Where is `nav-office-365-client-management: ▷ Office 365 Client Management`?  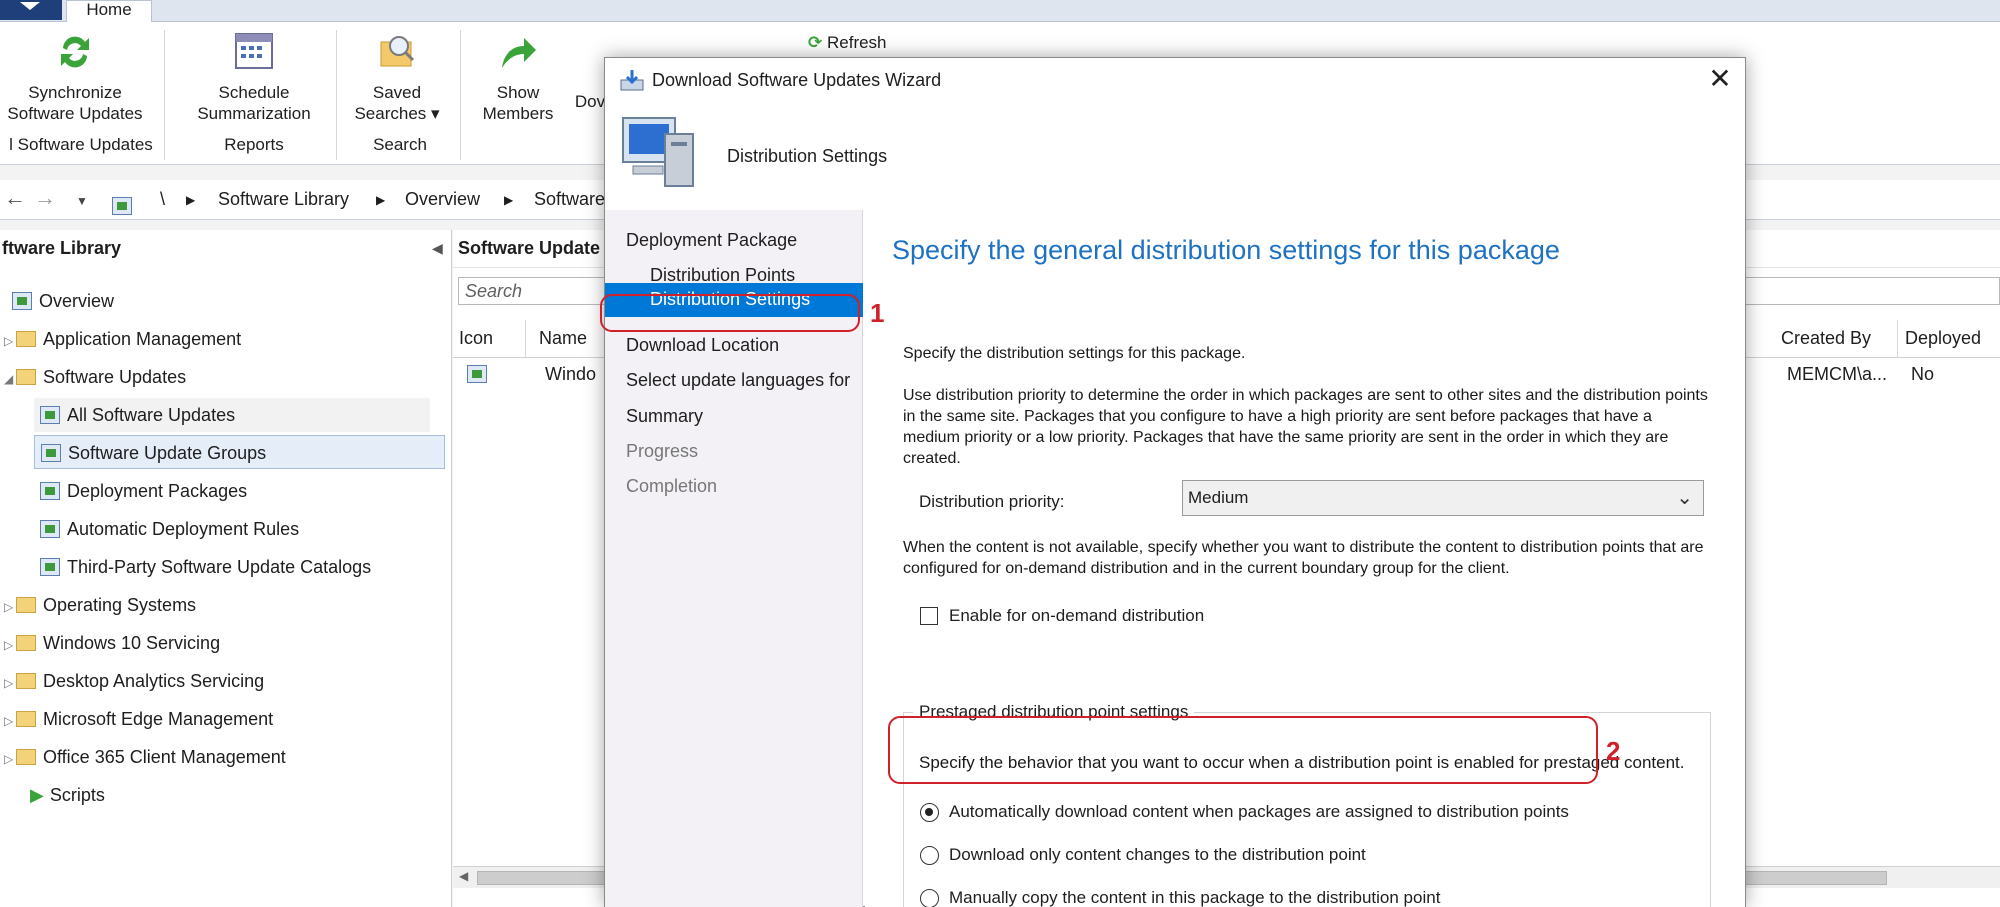 nav-office-365-client-management: ▷ Office 365 Client Management is located at coordinates (145, 757).